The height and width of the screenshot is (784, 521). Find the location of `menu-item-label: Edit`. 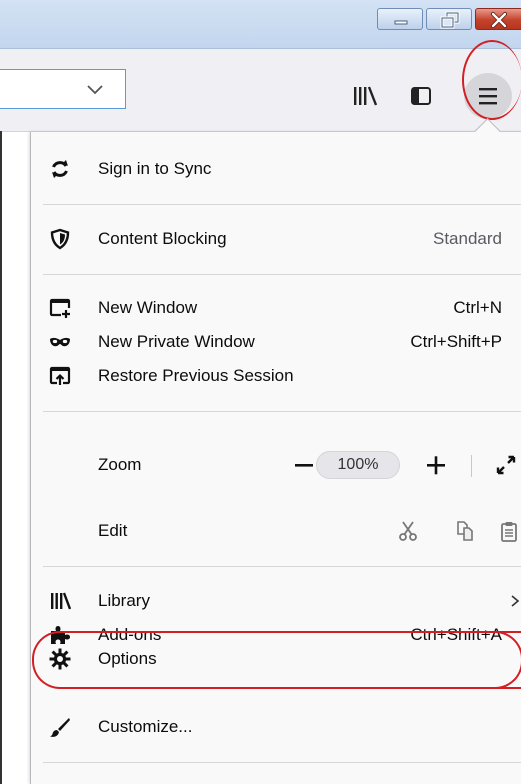

menu-item-label: Edit is located at coordinates (113, 530).